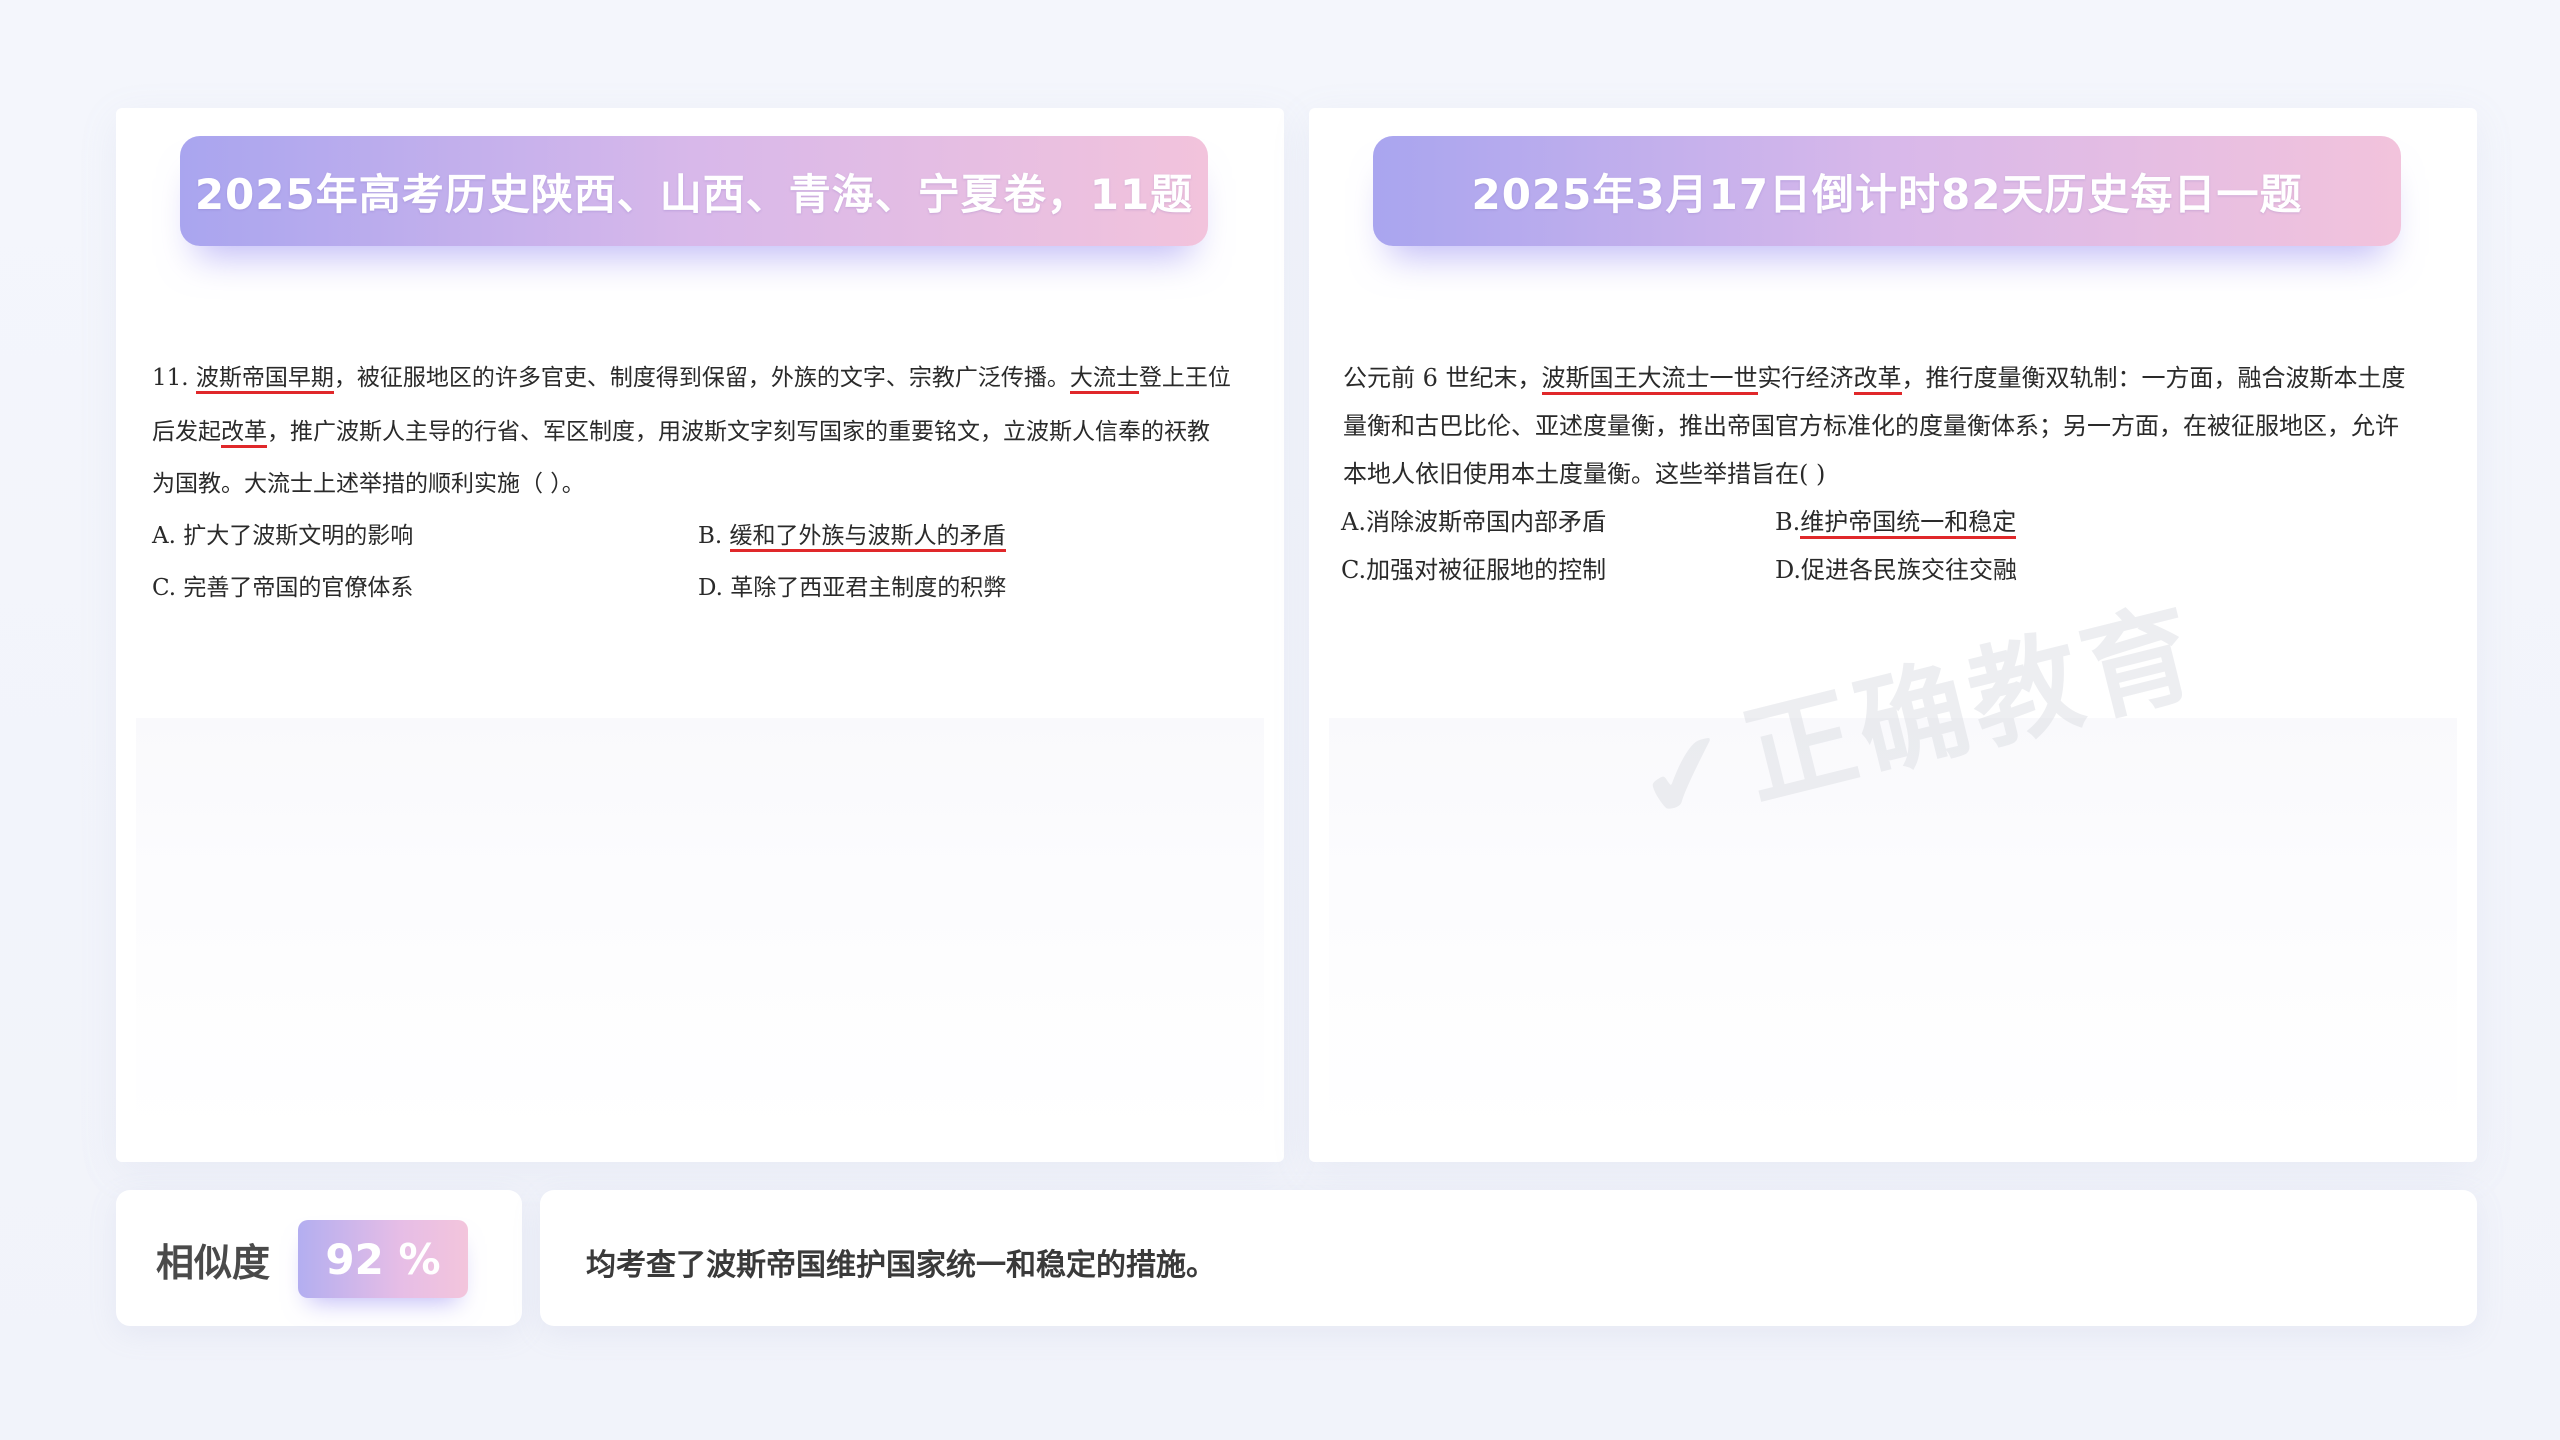  What do you see at coordinates (867, 537) in the screenshot?
I see `underline-mark: 缓和了外族与波斯人的矛盾` at bounding box center [867, 537].